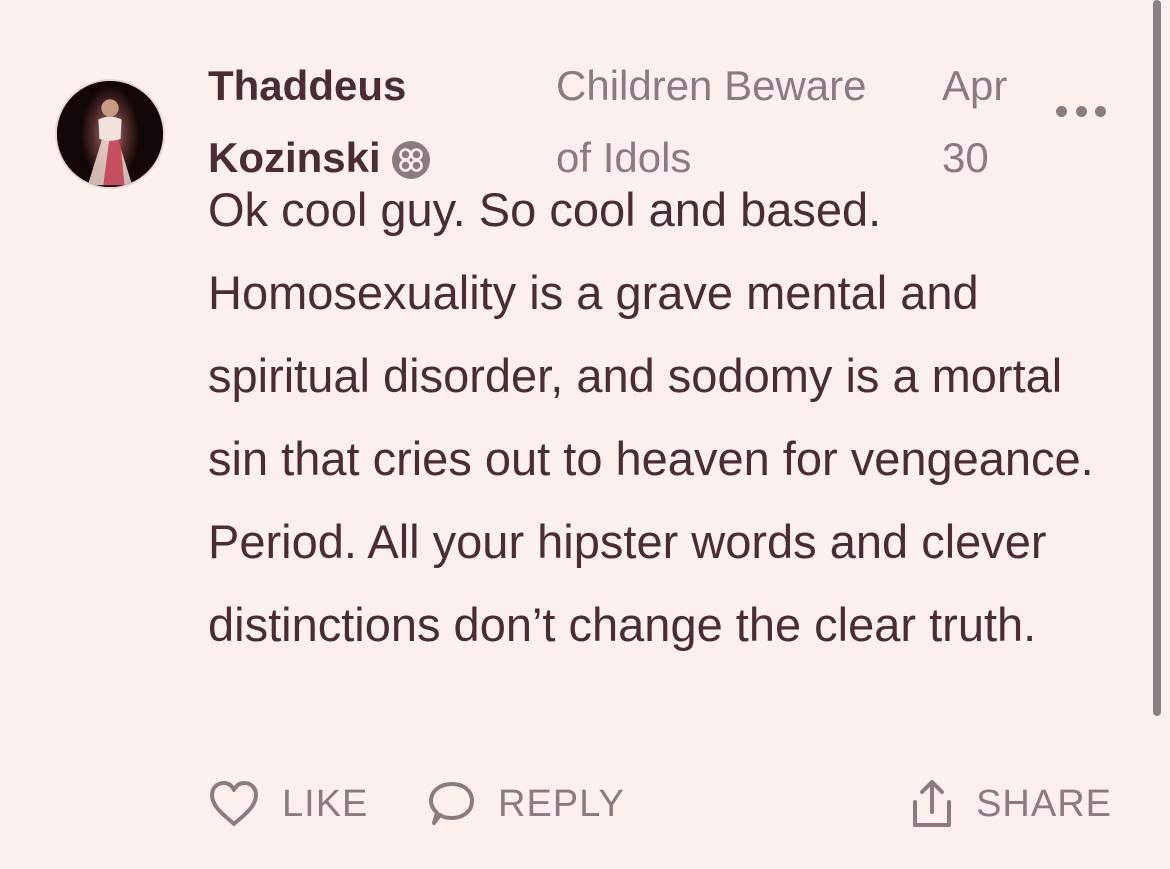 This screenshot has width=1170, height=869. I want to click on reply-button: REPLY, so click(525, 804).